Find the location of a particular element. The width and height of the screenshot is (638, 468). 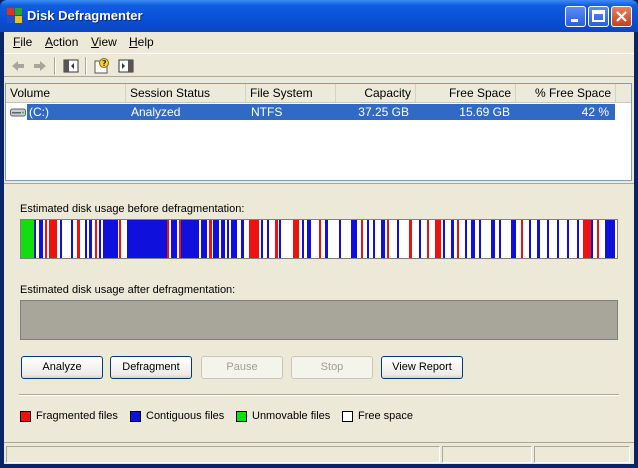

status-pane-main is located at coordinates (223, 454).